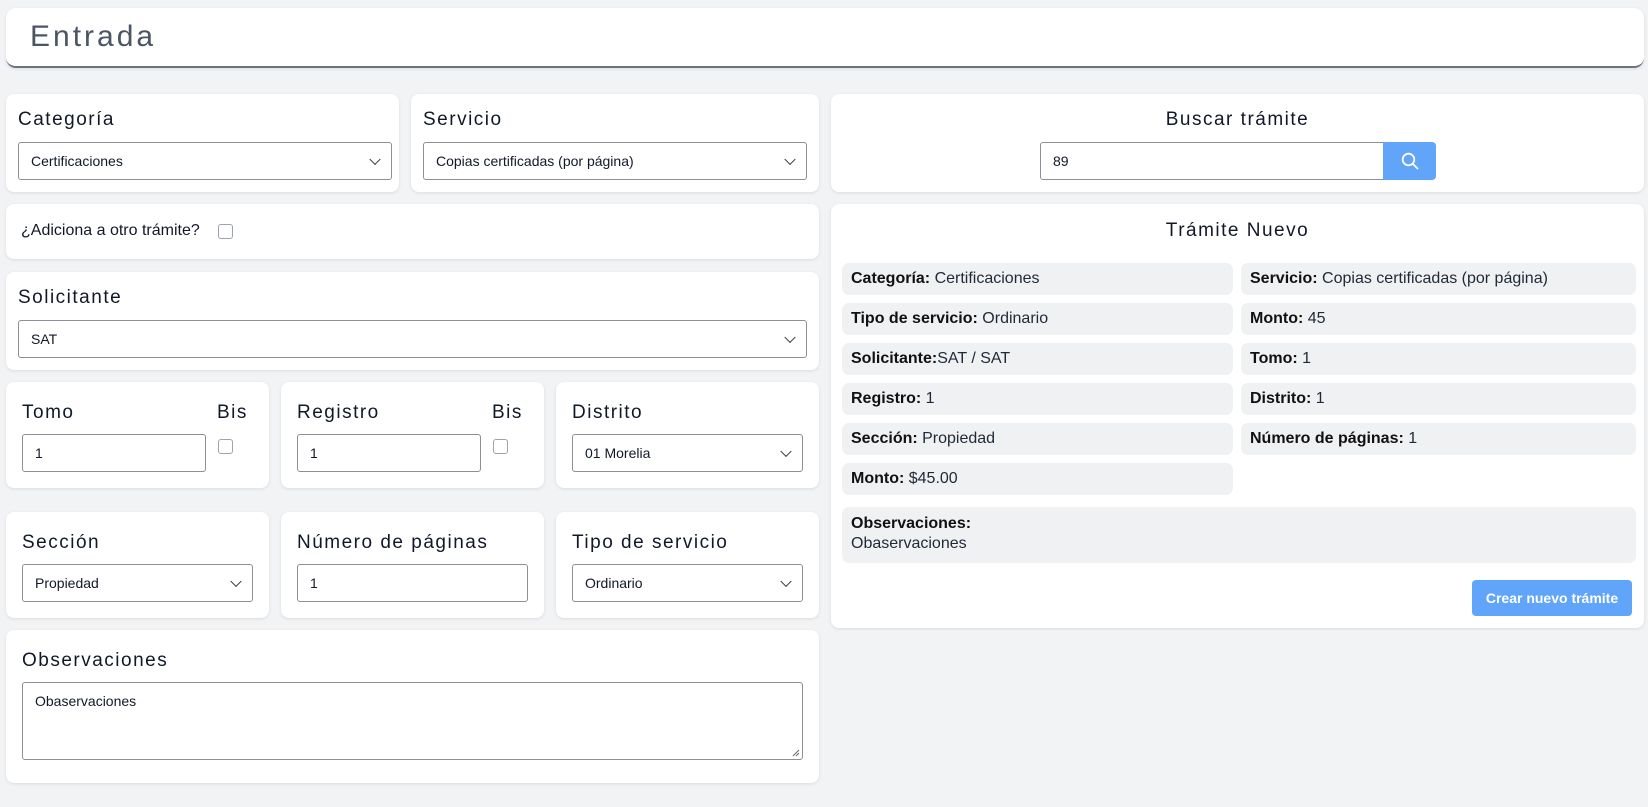 The image size is (1648, 807). What do you see at coordinates (1037, 359) in the screenshot?
I see `info-solicitante: Solicitante:SAT / SAT` at bounding box center [1037, 359].